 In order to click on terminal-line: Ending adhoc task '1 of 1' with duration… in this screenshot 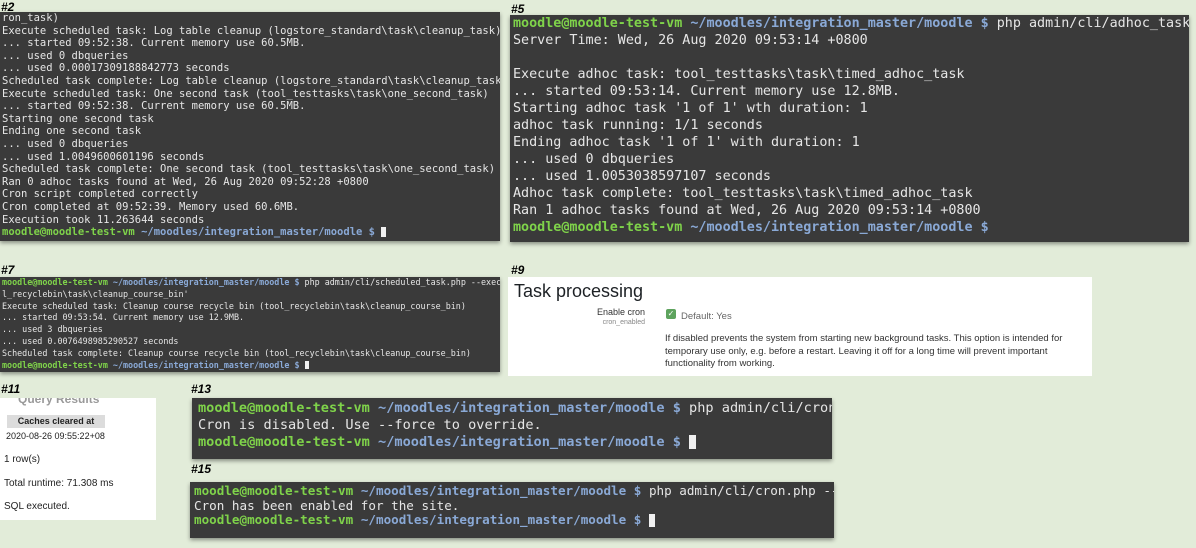, I will do `click(686, 142)`.